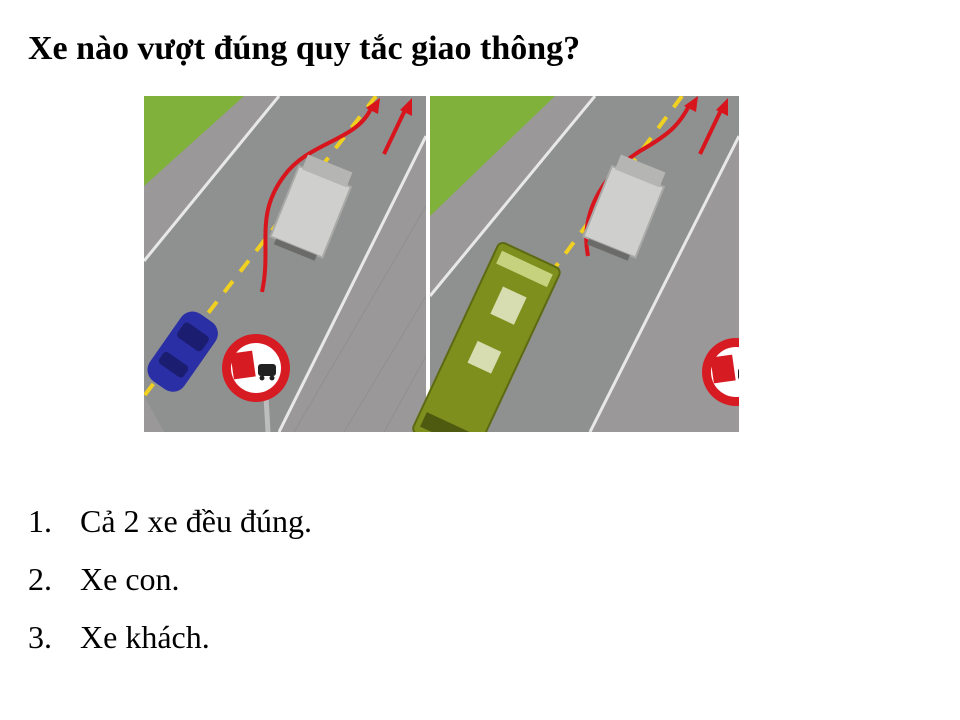 The image size is (960, 720). I want to click on panel-car, so click(286, 264).